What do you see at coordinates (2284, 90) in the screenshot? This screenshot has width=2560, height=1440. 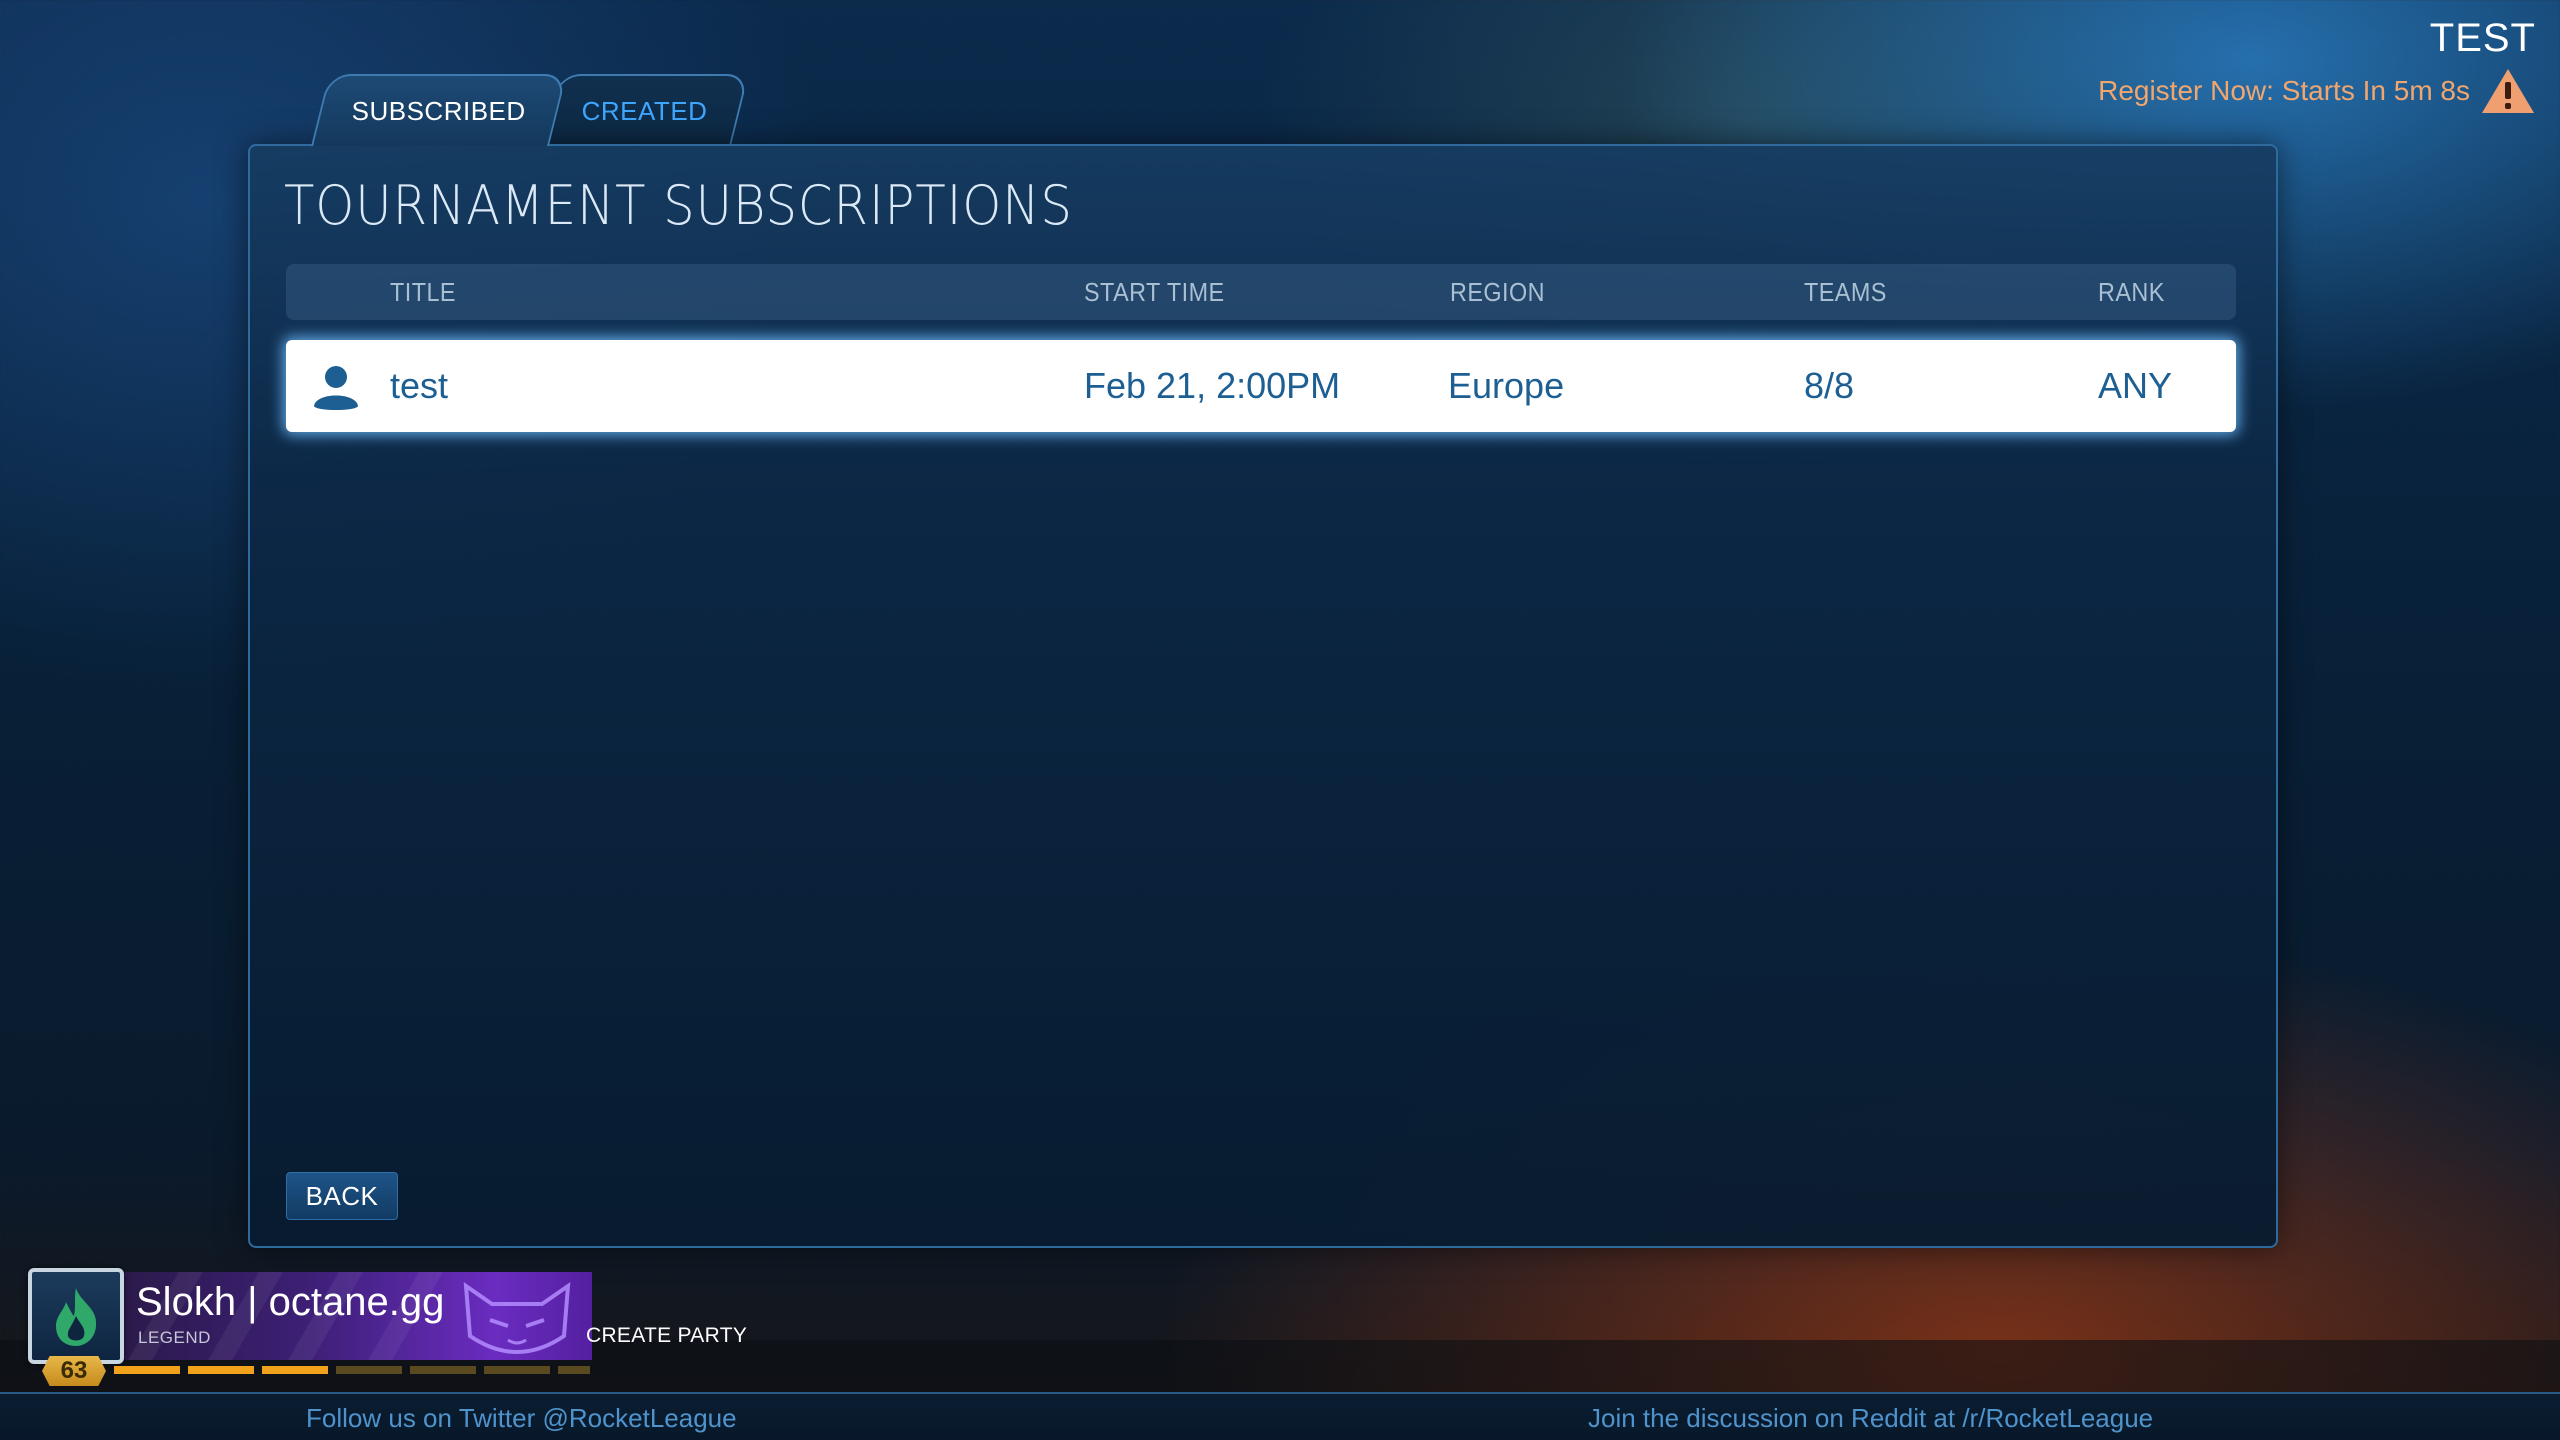 I see `event-notice-text: Register Now: Starts In 5m 8s` at bounding box center [2284, 90].